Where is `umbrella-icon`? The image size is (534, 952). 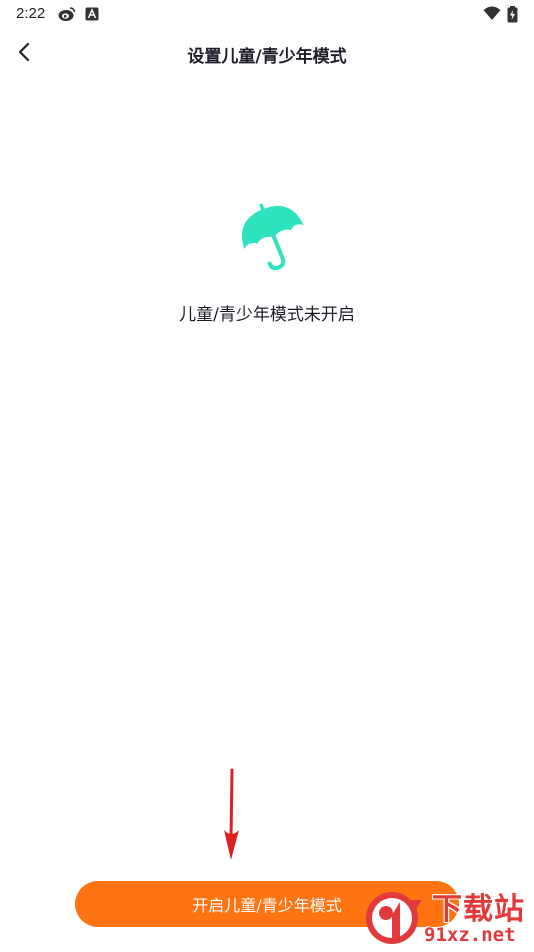
umbrella-icon is located at coordinates (274, 237).